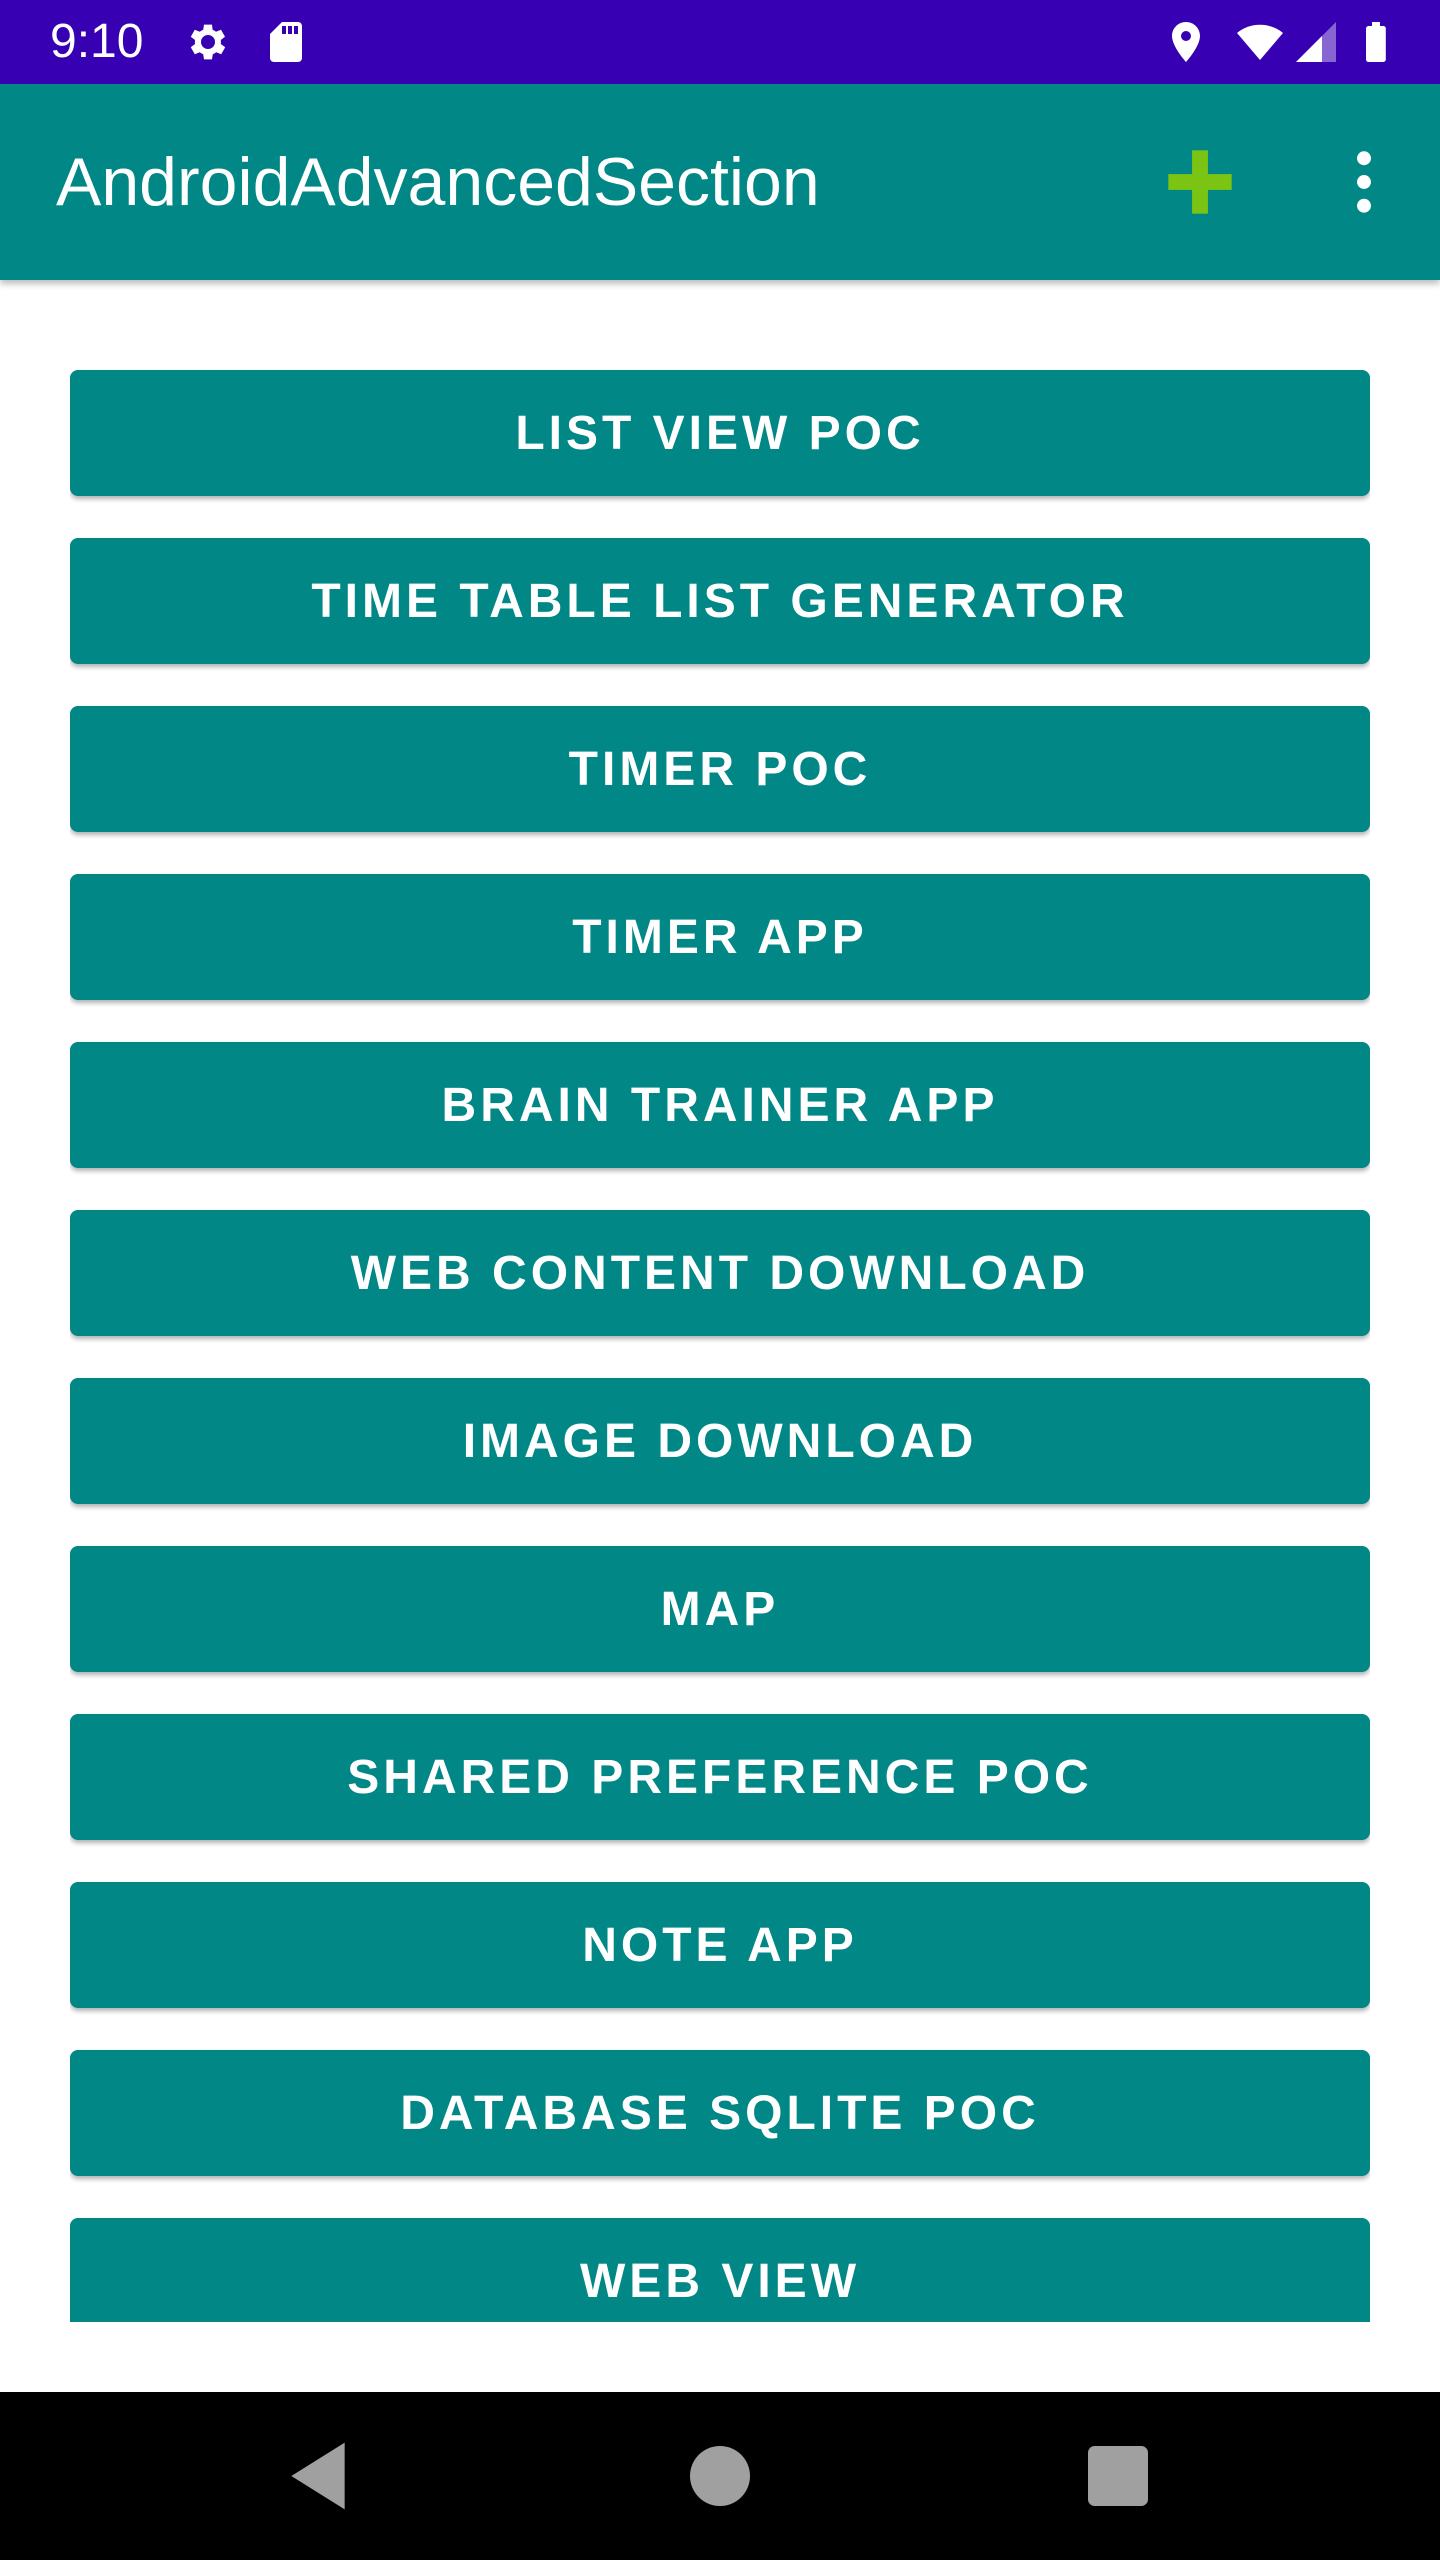  What do you see at coordinates (720, 2270) in the screenshot?
I see `web-view-button: WEB VIEW` at bounding box center [720, 2270].